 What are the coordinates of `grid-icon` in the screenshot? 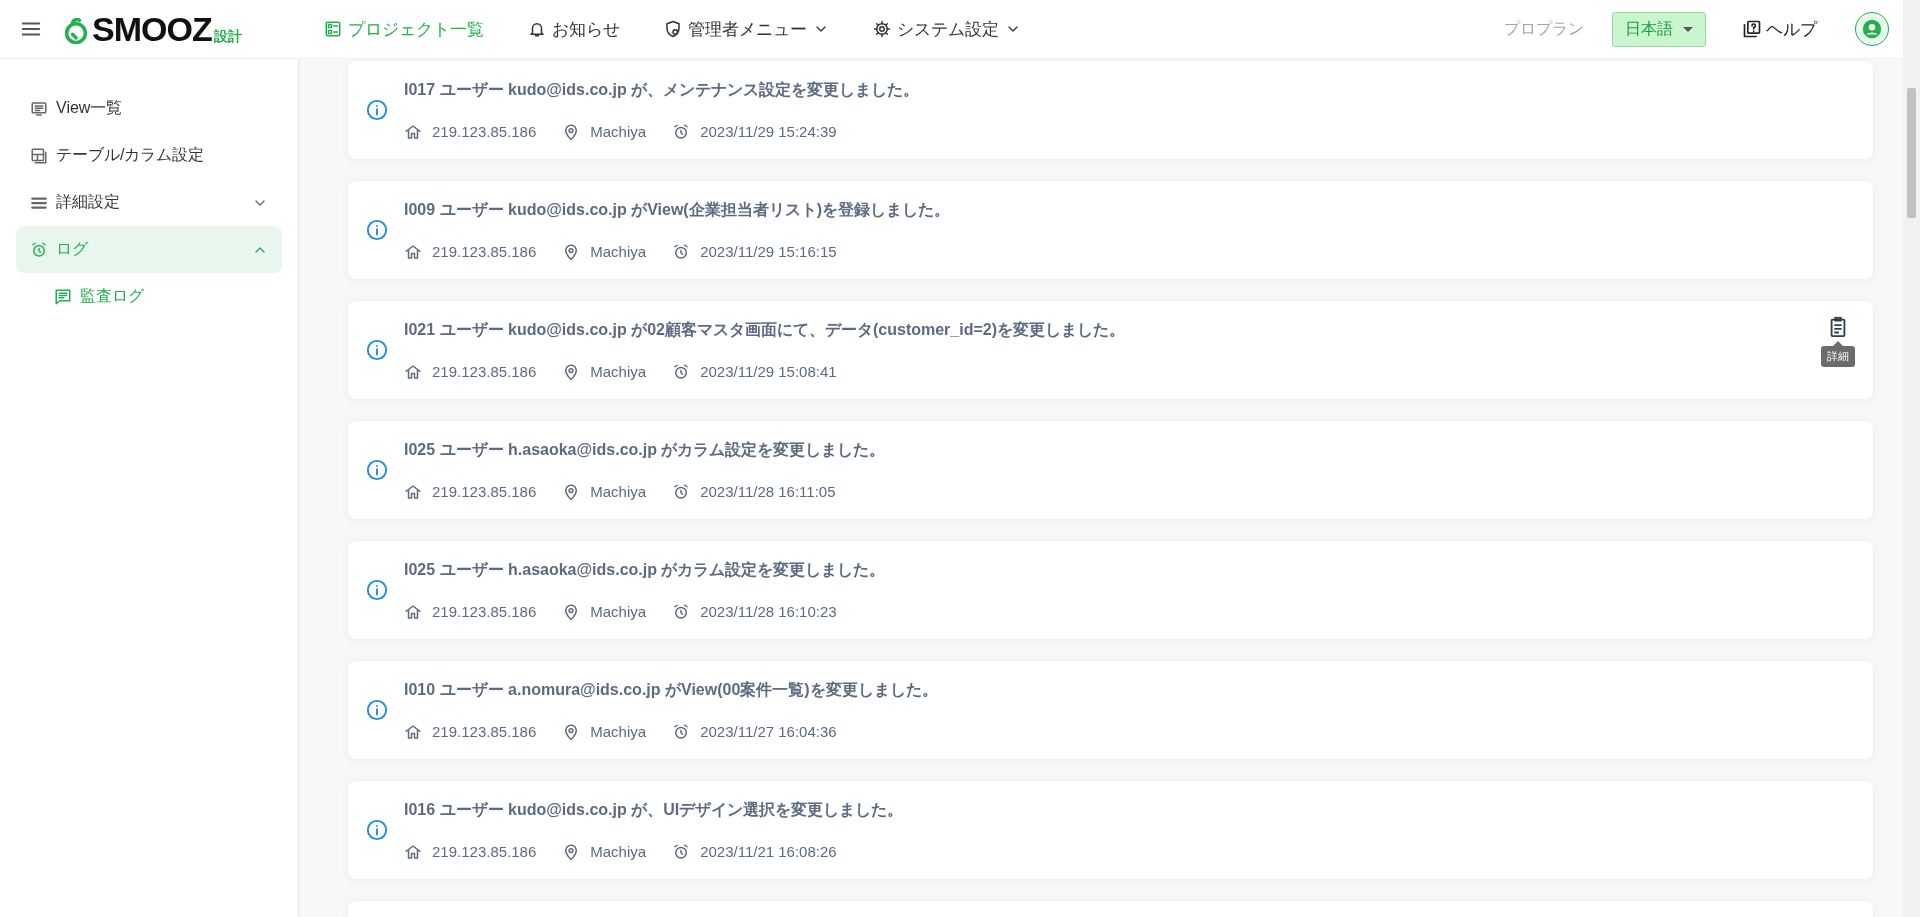 It's located at (332, 29).